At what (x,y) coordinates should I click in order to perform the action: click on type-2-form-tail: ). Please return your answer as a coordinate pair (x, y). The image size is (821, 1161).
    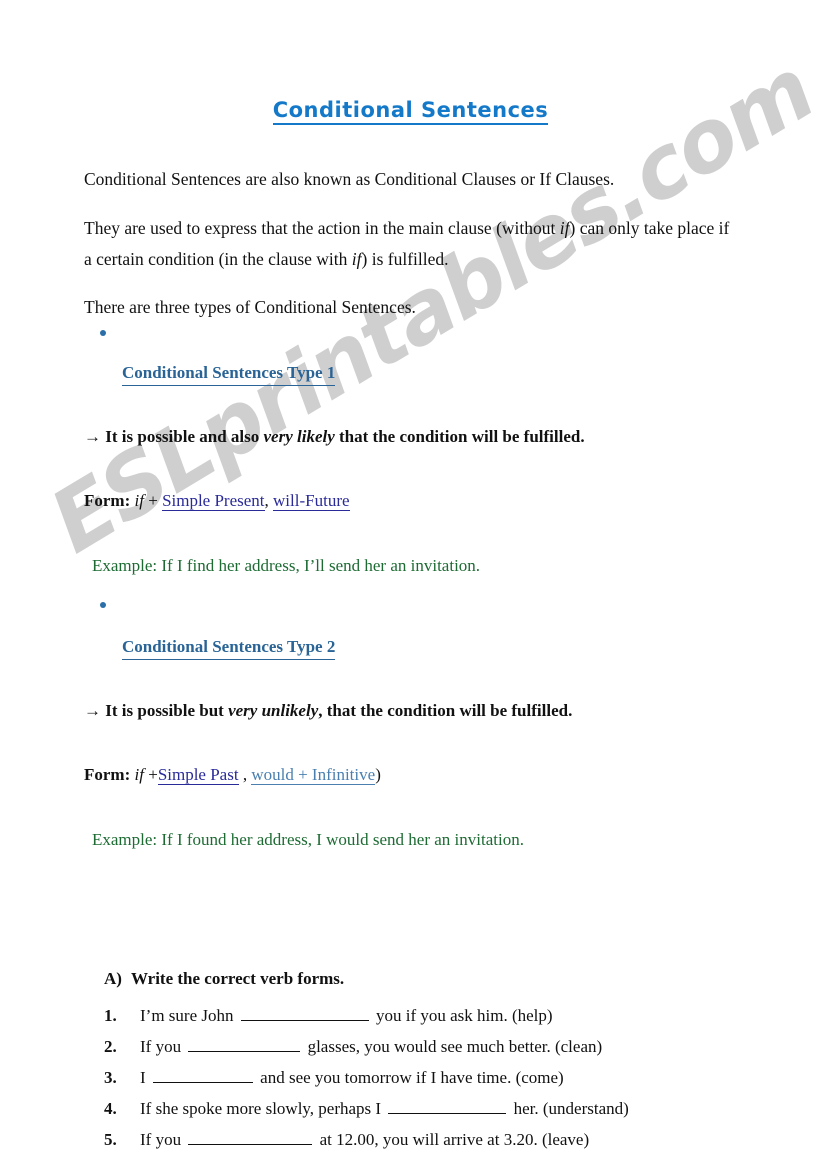
    Looking at the image, I should click on (378, 774).